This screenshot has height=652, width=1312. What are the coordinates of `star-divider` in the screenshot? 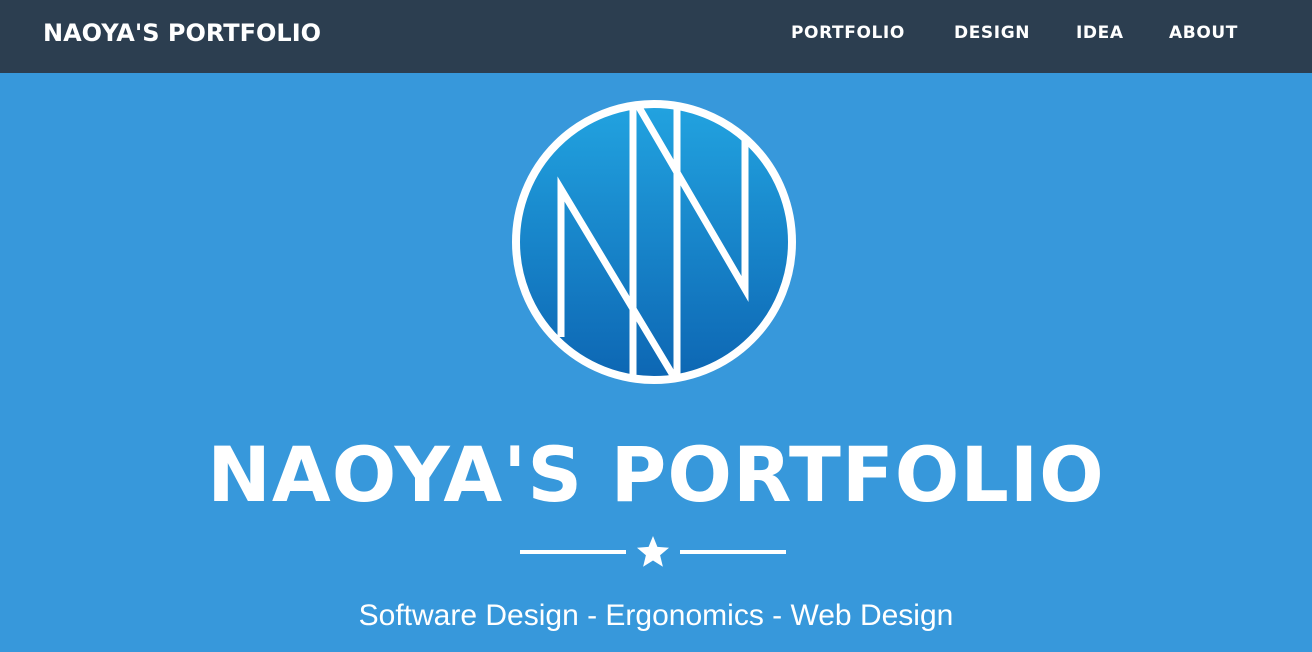 It's located at (653, 552).